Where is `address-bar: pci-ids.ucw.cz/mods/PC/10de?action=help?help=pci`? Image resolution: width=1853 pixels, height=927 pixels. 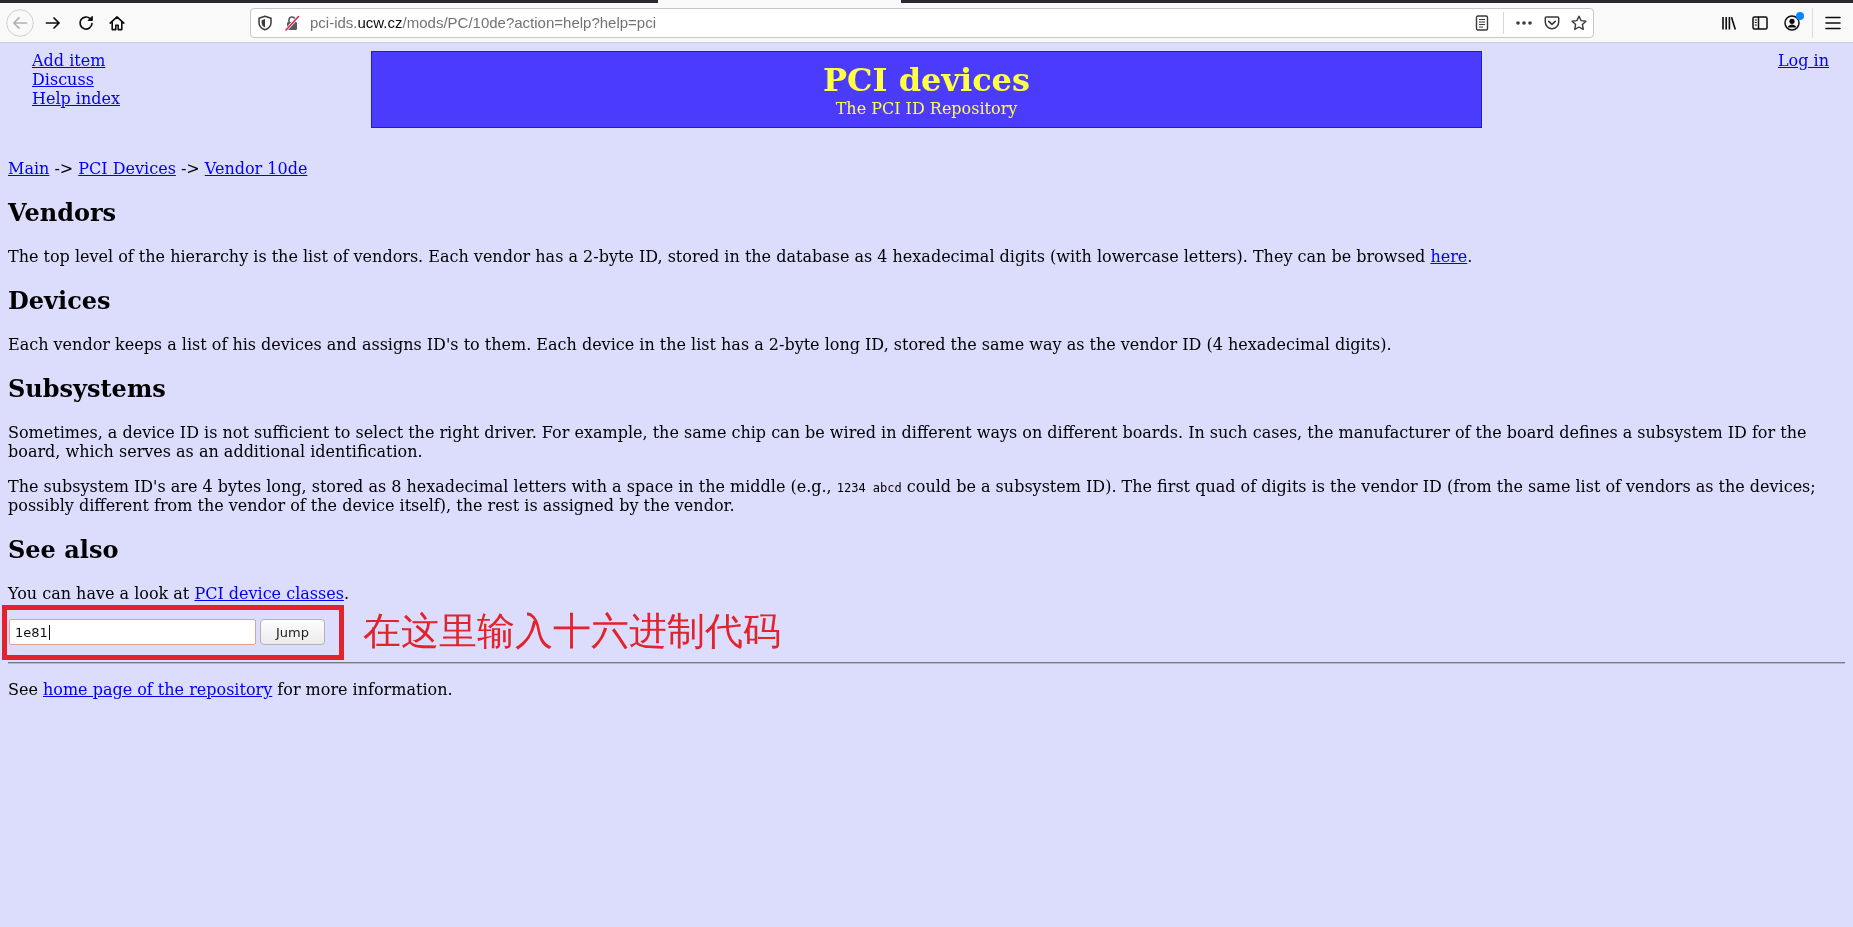
address-bar: pci-ids.ucw.cz/mods/PC/10de?action=help?help=pci is located at coordinates (922, 22).